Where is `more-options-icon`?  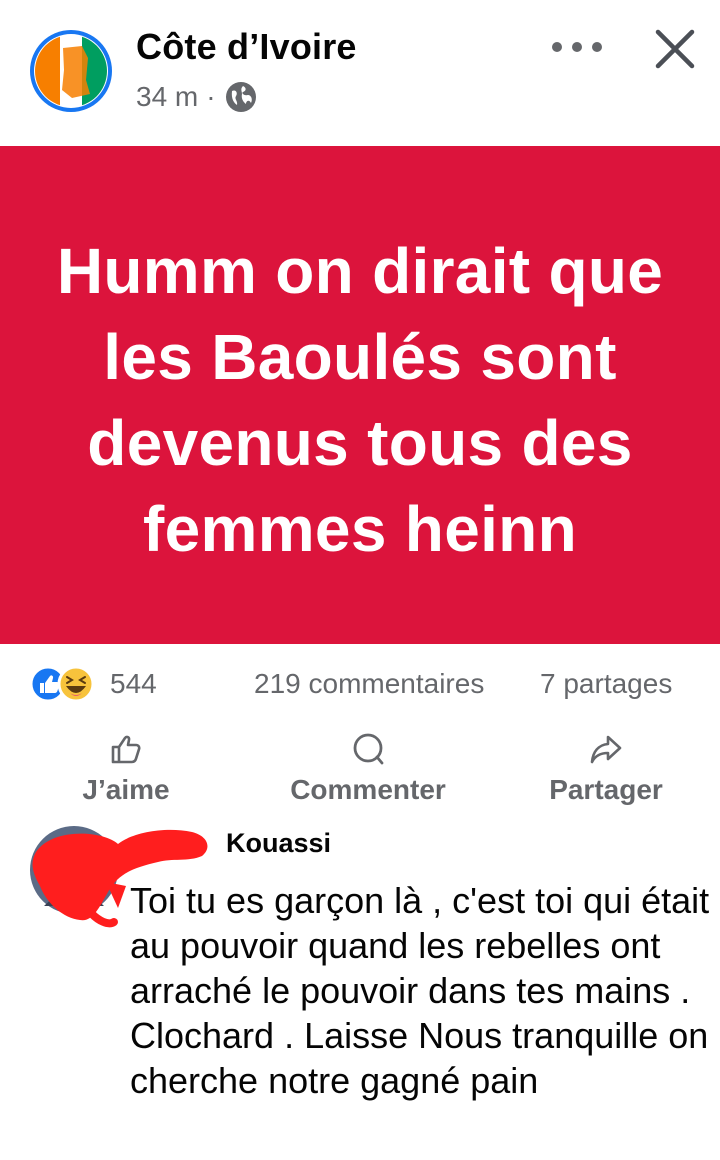 more-options-icon is located at coordinates (577, 47).